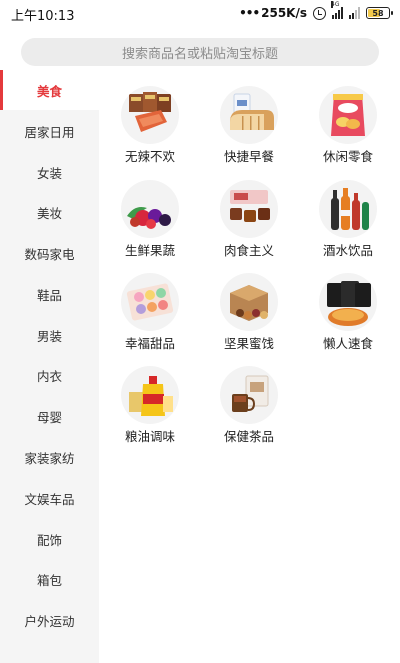 The width and height of the screenshot is (400, 663). What do you see at coordinates (49, 253) in the screenshot?
I see `sidebar-item-digital: 数码家电` at bounding box center [49, 253].